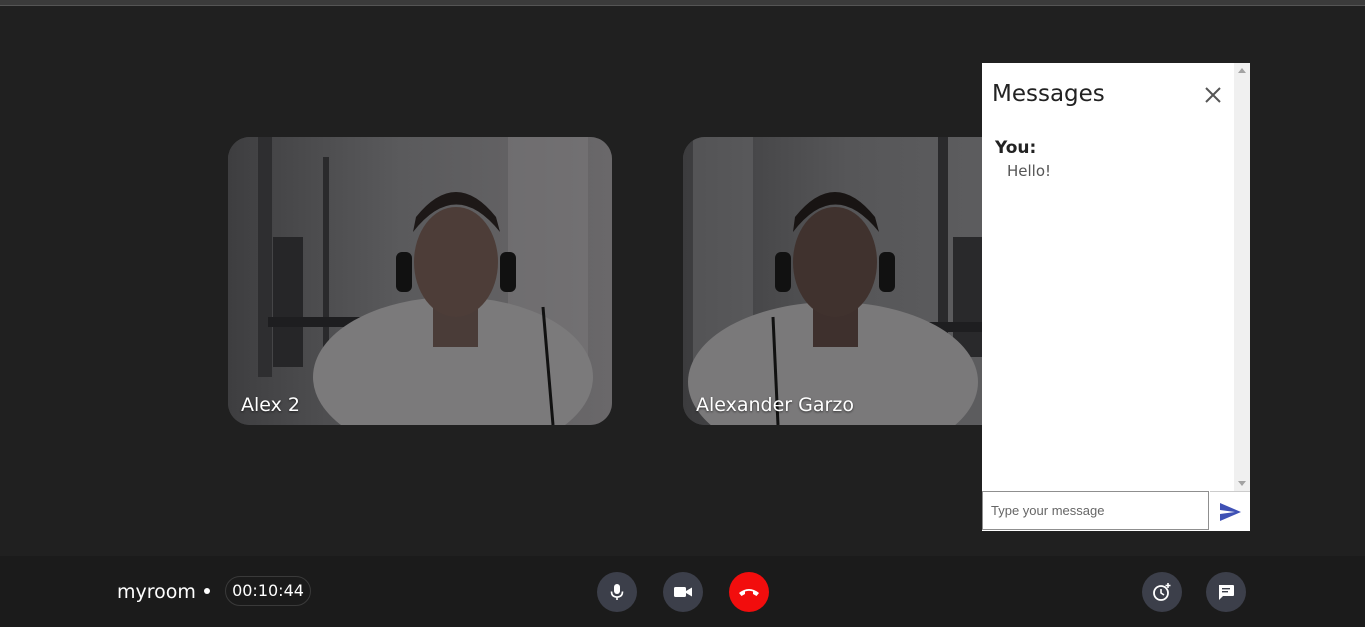 The width and height of the screenshot is (1365, 627). I want to click on participant-name: Alex 2, so click(271, 405).